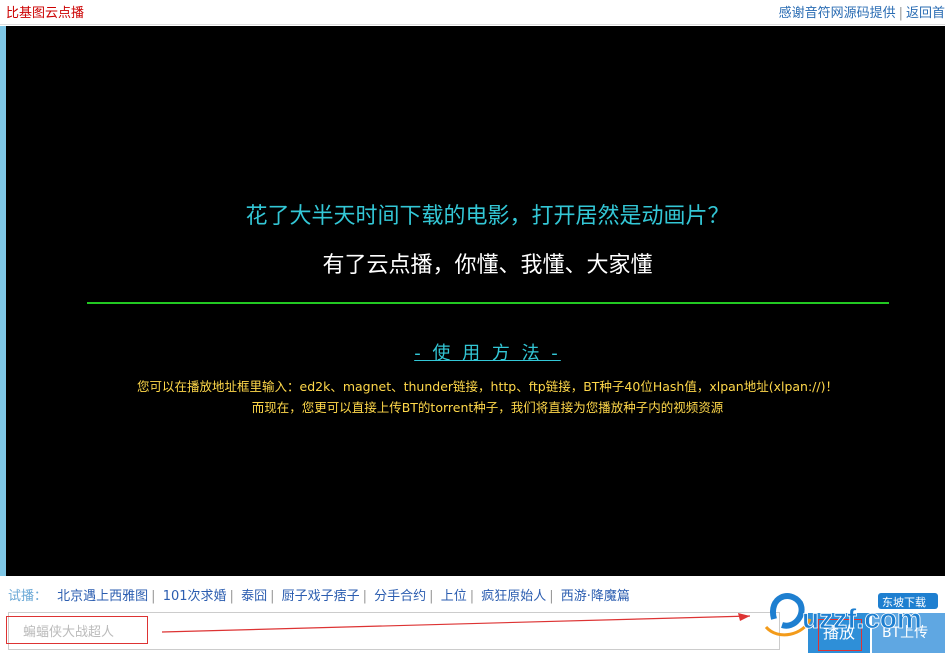  I want to click on top-bar: 比基图云点播 感谢音符网源码提供 | 返回首, so click(472, 12).